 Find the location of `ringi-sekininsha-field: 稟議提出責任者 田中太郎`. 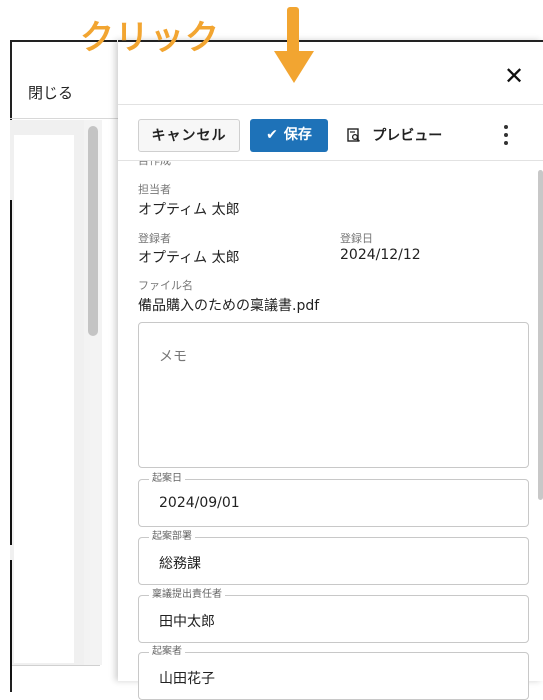

ringi-sekininsha-field: 稟議提出責任者 田中太郎 is located at coordinates (333, 615).